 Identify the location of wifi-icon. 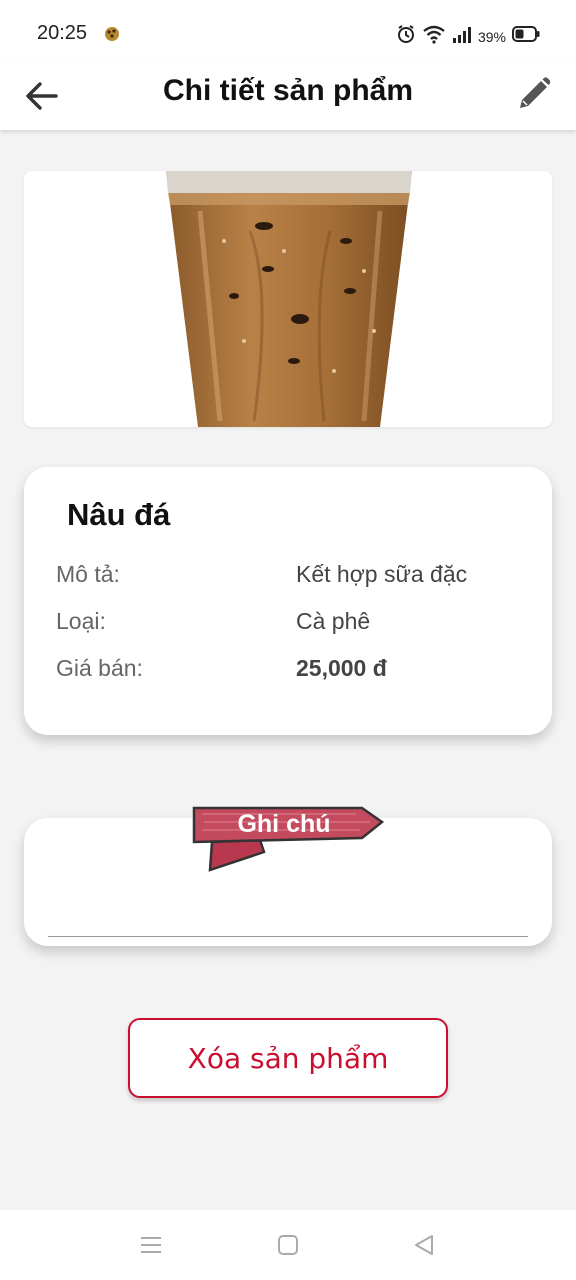
(434, 36).